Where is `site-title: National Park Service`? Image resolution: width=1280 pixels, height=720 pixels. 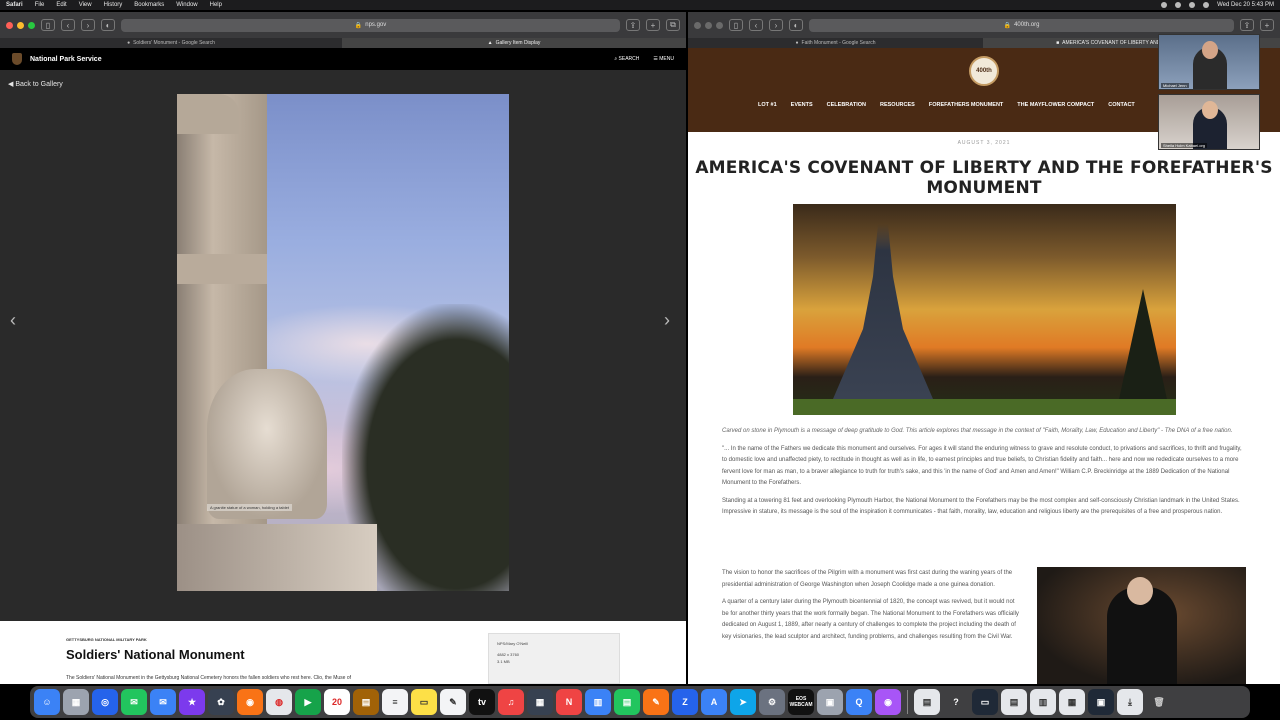
site-title: National Park Service is located at coordinates (66, 59).